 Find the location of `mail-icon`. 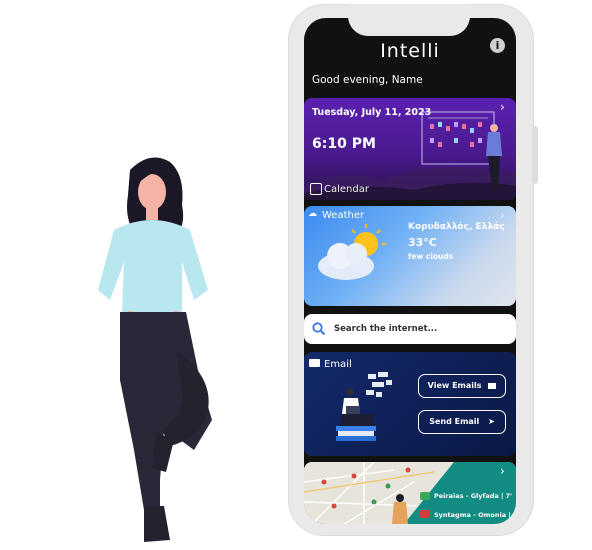

mail-icon is located at coordinates (492, 385).